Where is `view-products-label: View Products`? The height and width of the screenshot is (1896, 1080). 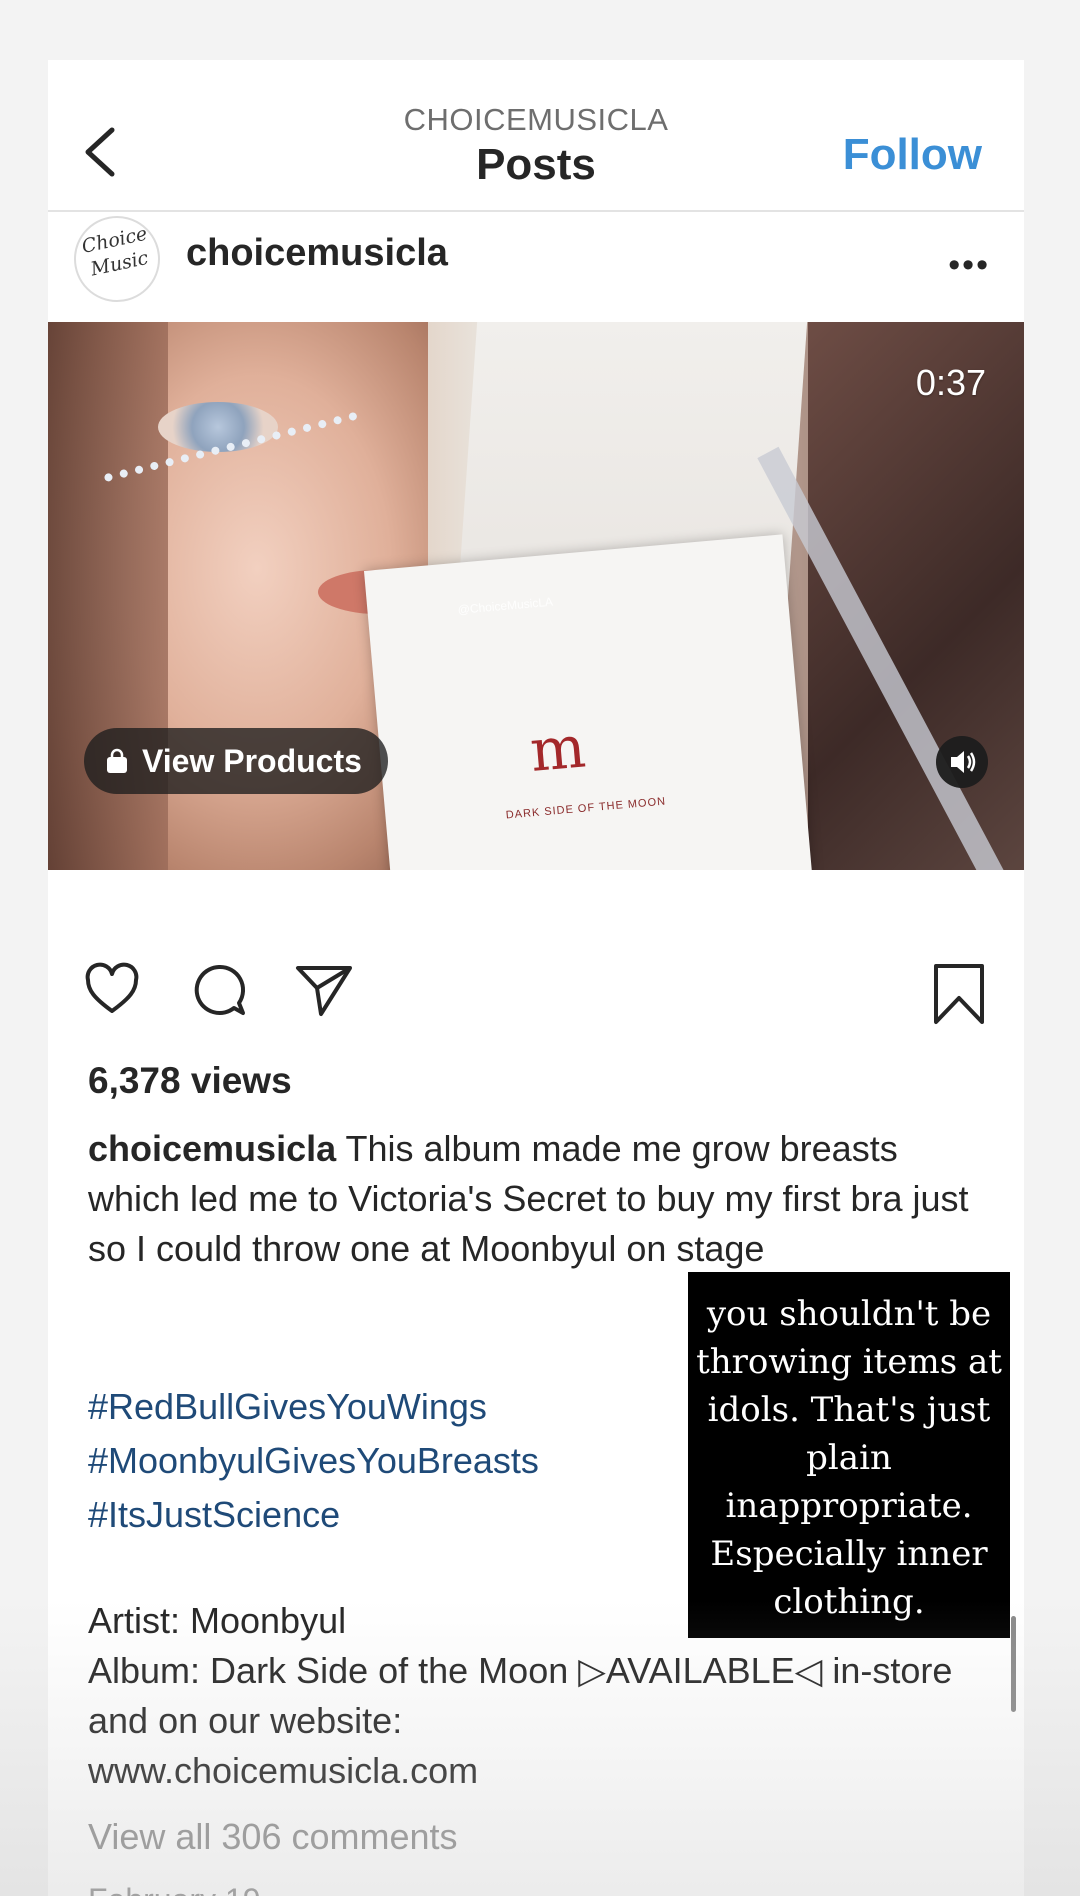
view-products-label: View Products is located at coordinates (252, 760).